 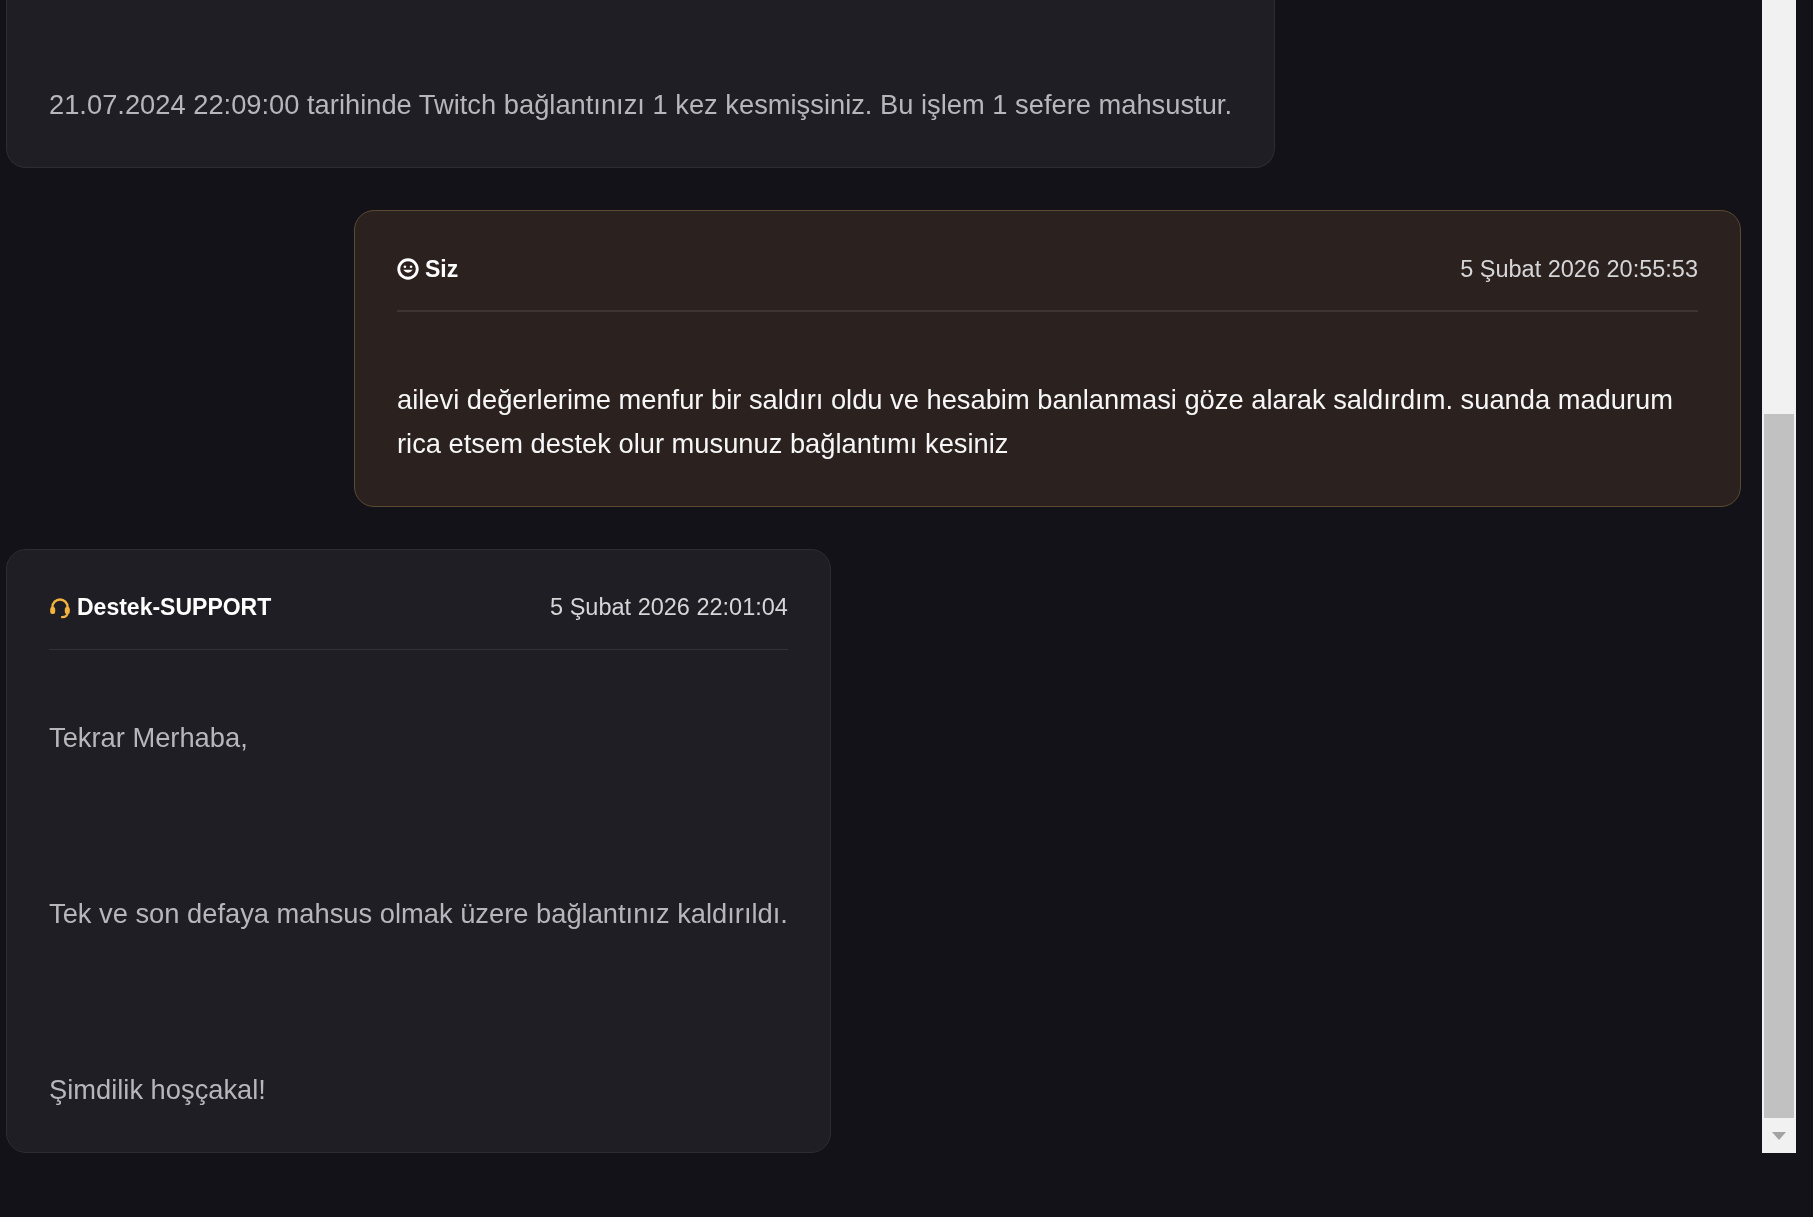 What do you see at coordinates (641, 105) in the screenshot?
I see `message-text: 21.07.2024 22:09:00 tarihinde Twitch bağlantınızı 1 kez kesmişsiniz. Bu işlem 1 sefere mahsustur.` at bounding box center [641, 105].